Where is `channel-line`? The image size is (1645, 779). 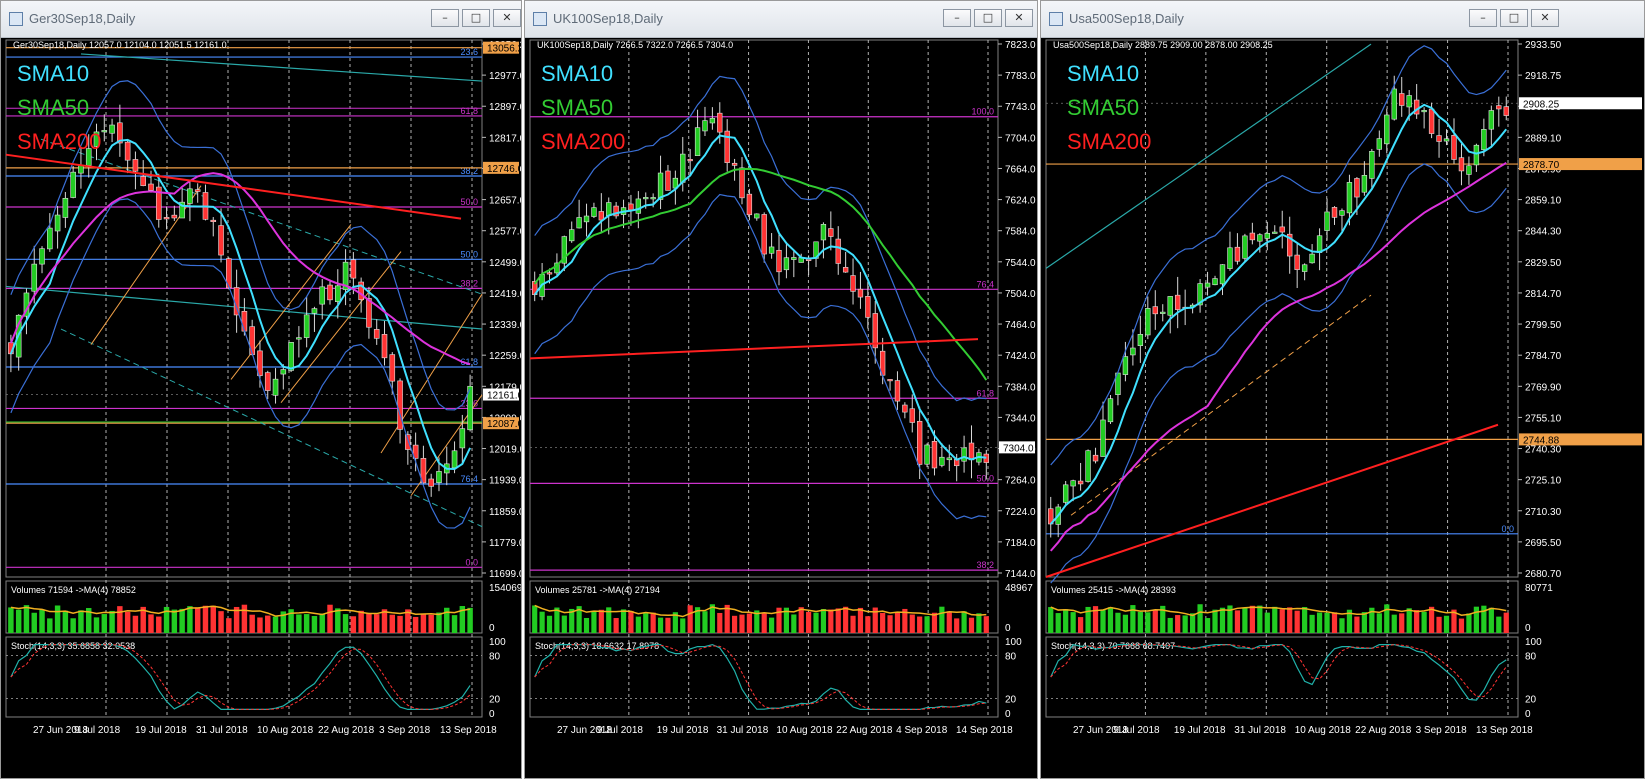
channel-line is located at coordinates (431, 373).